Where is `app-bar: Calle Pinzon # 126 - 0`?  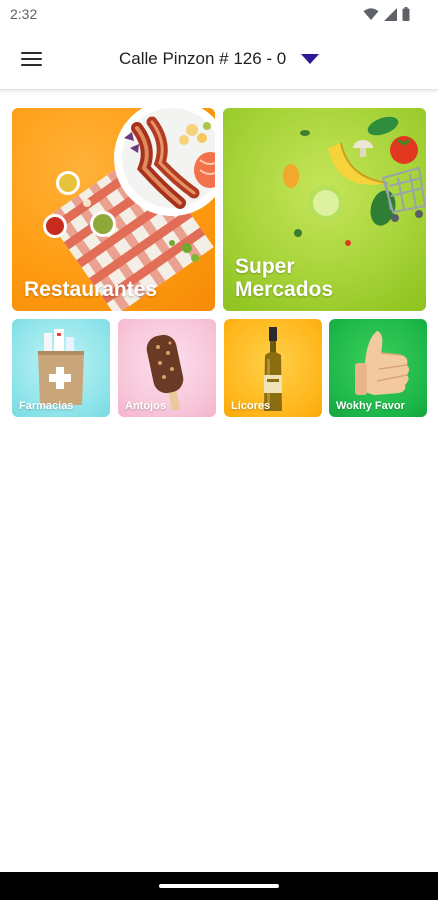
app-bar: Calle Pinzon # 126 - 0 is located at coordinates (219, 59).